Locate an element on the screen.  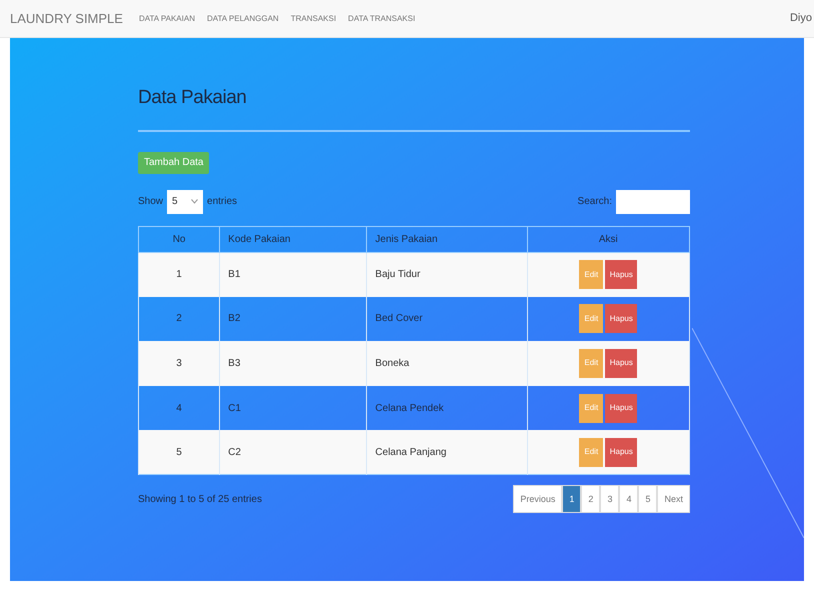
table-cell: B1 is located at coordinates (293, 274).